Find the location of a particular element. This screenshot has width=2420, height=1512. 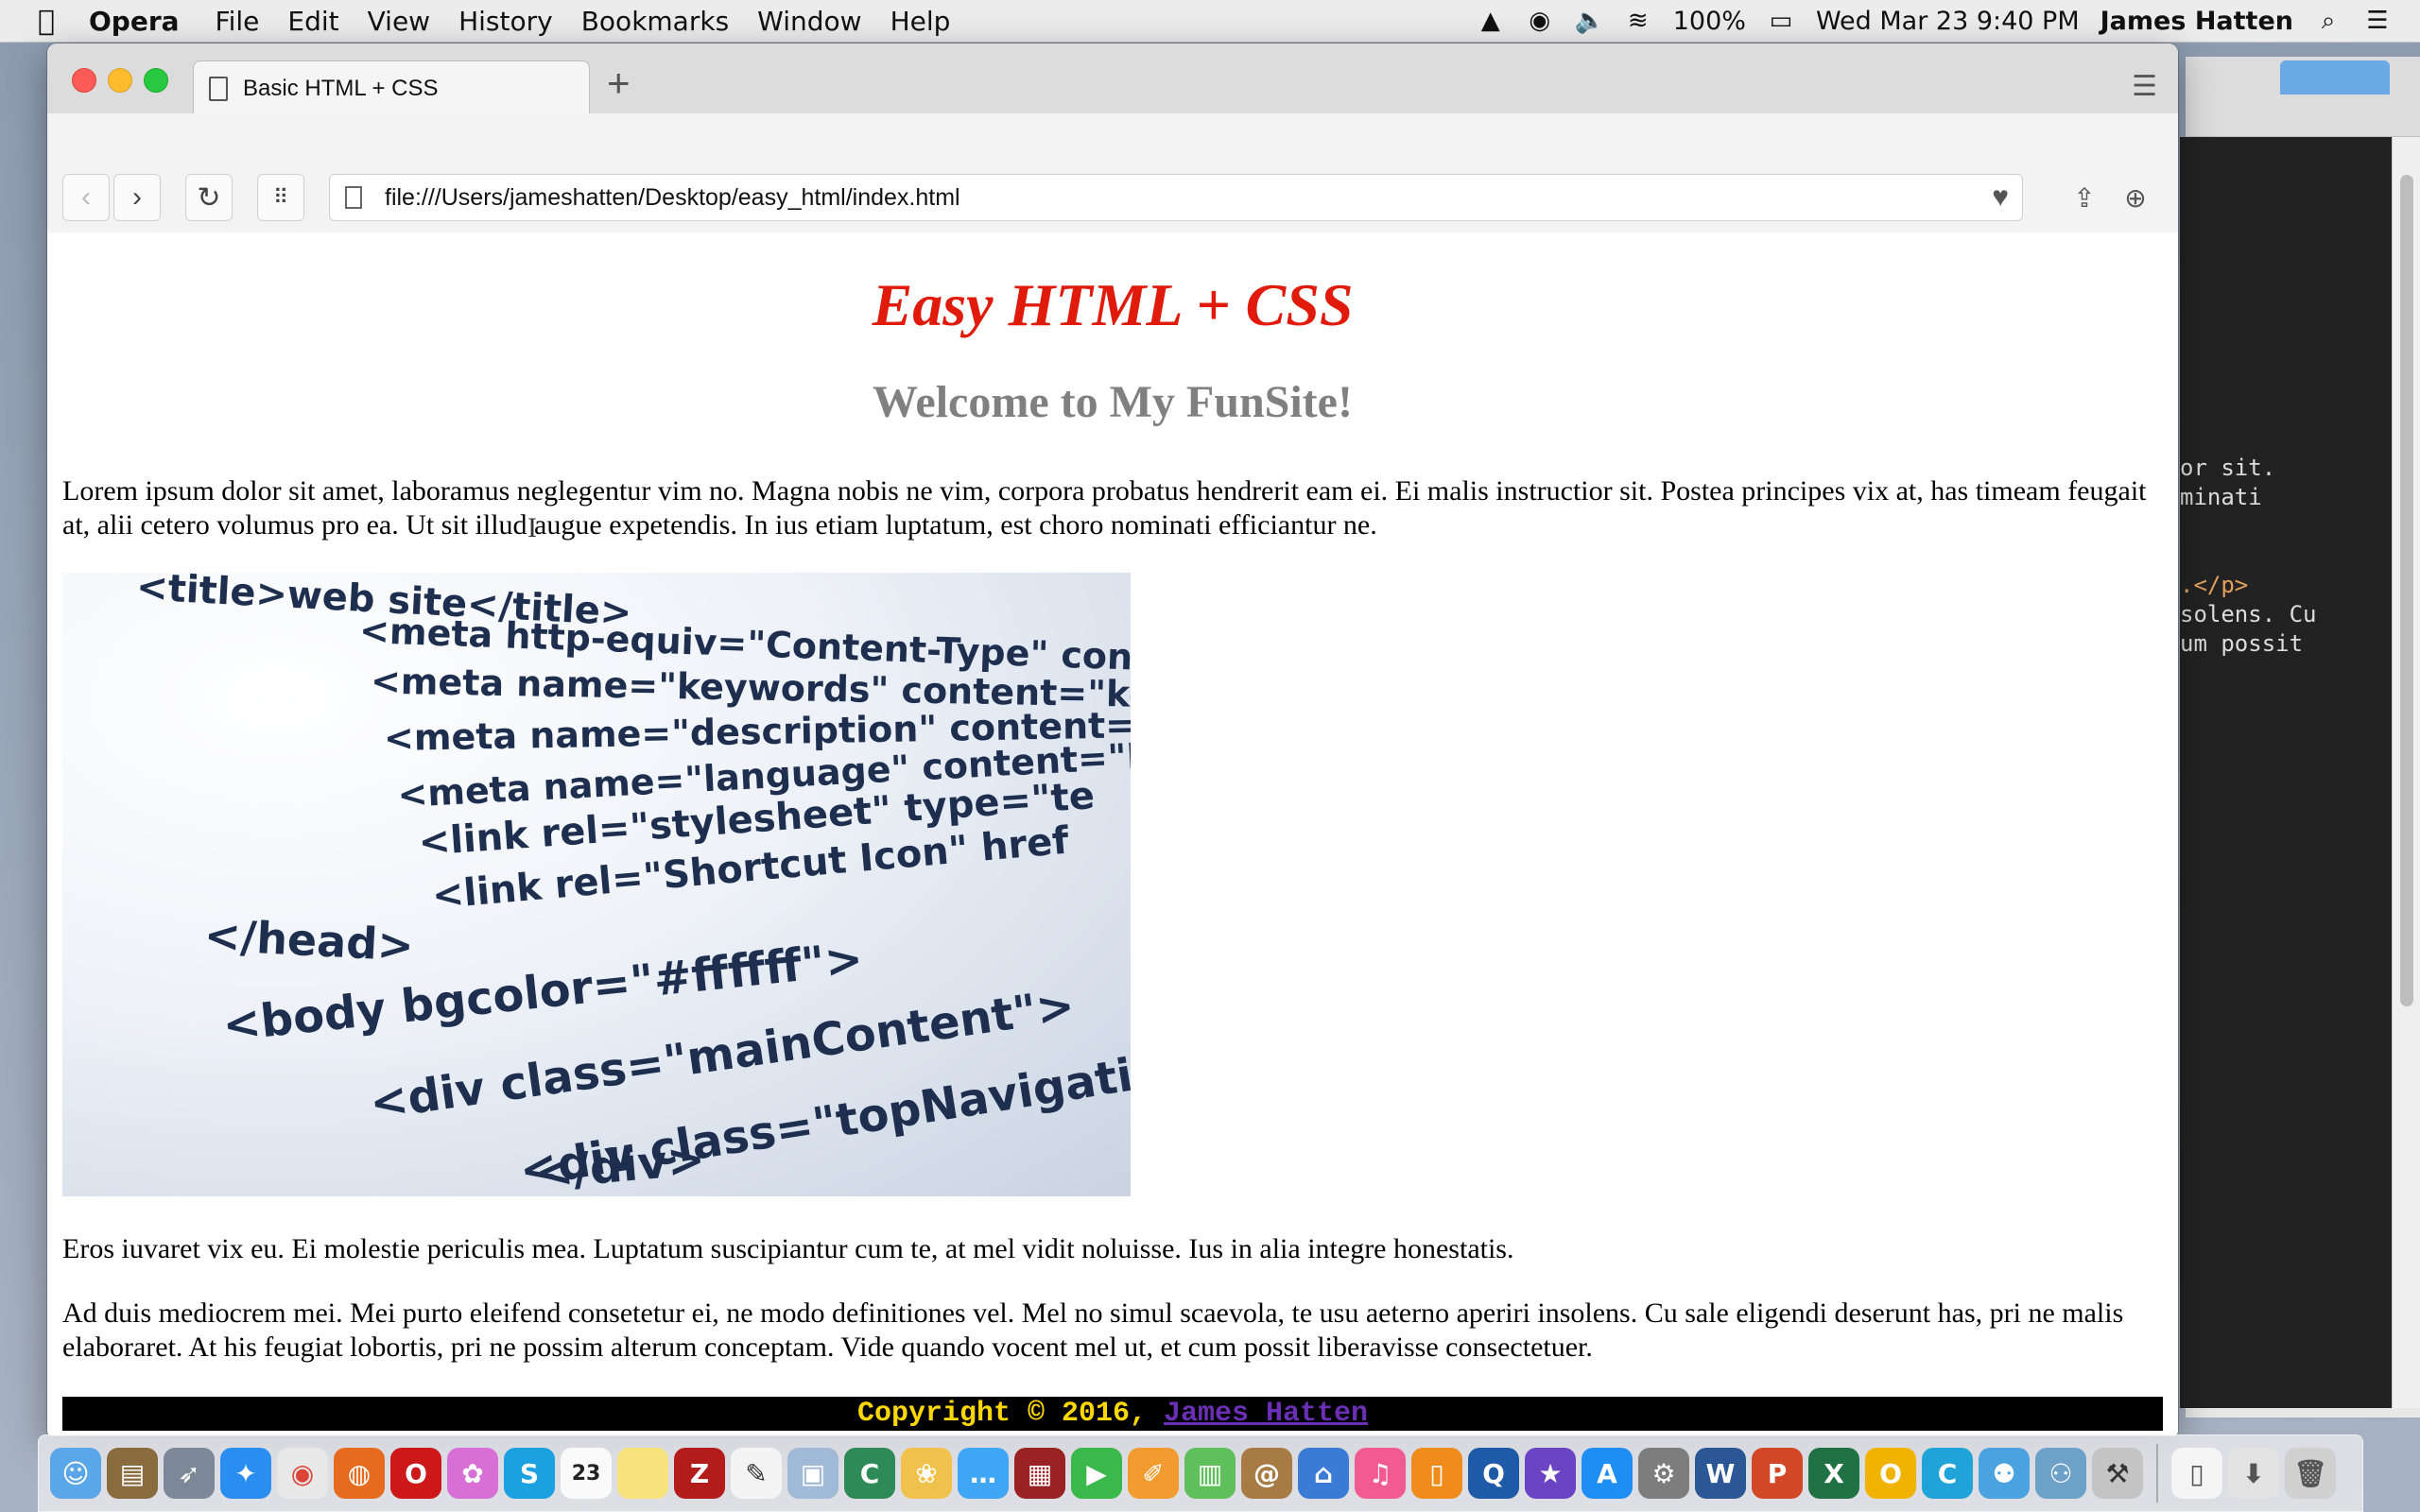

calendar-icon: 23 is located at coordinates (586, 1473).